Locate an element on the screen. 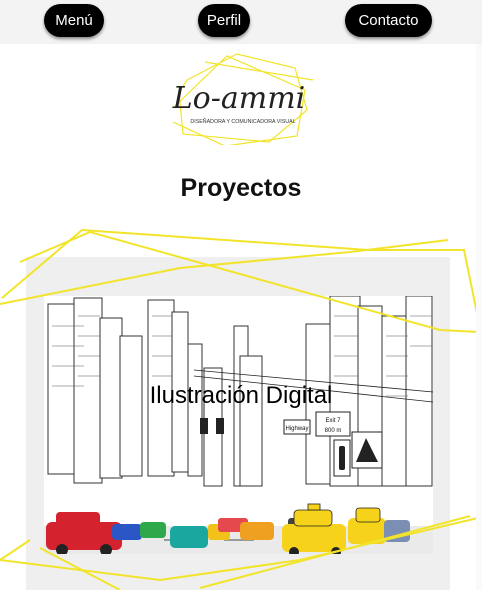  page-title: Proyectos is located at coordinates (241, 188).